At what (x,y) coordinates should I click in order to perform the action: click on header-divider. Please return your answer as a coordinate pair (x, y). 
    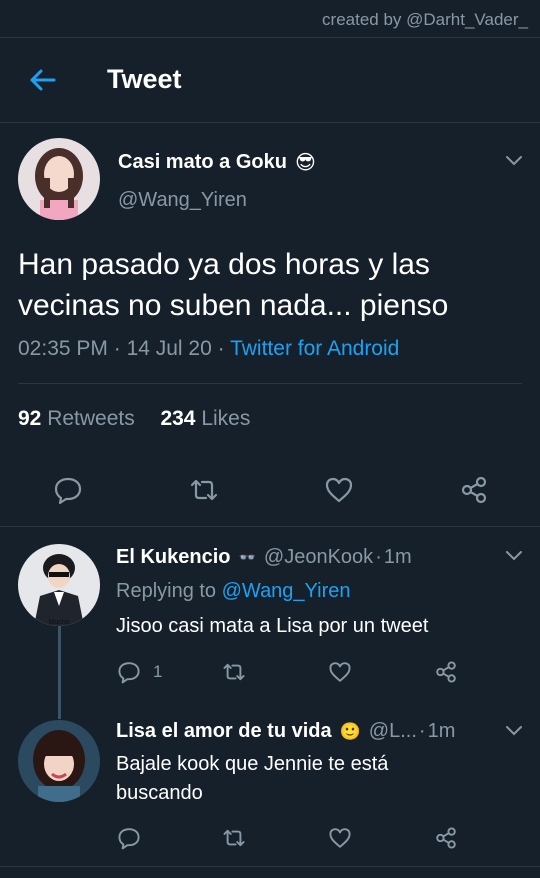
    Looking at the image, I should click on (270, 122).